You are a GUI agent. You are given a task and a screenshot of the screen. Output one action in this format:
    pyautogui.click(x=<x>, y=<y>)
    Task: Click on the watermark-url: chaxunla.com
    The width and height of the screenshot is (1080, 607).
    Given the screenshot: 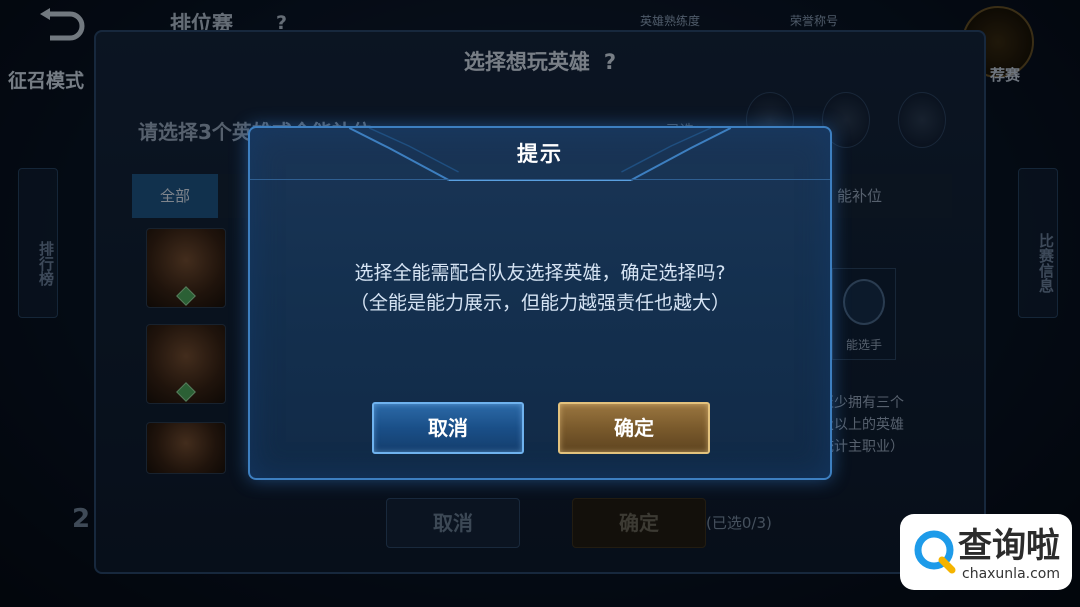 What is the action you would take?
    pyautogui.click(x=1011, y=574)
    